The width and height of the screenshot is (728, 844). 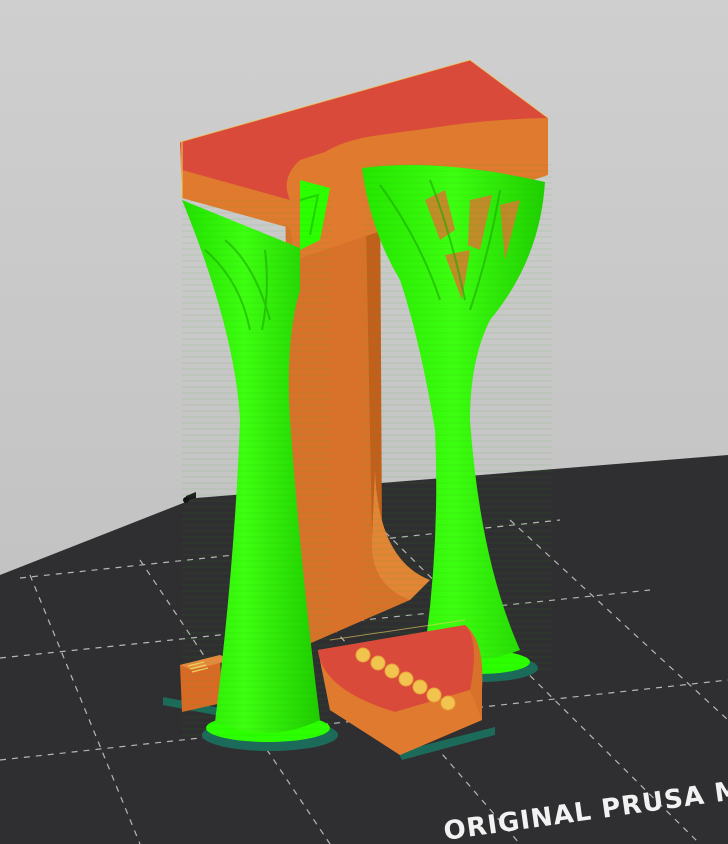 I want to click on left-support-tree, so click(x=257, y=460).